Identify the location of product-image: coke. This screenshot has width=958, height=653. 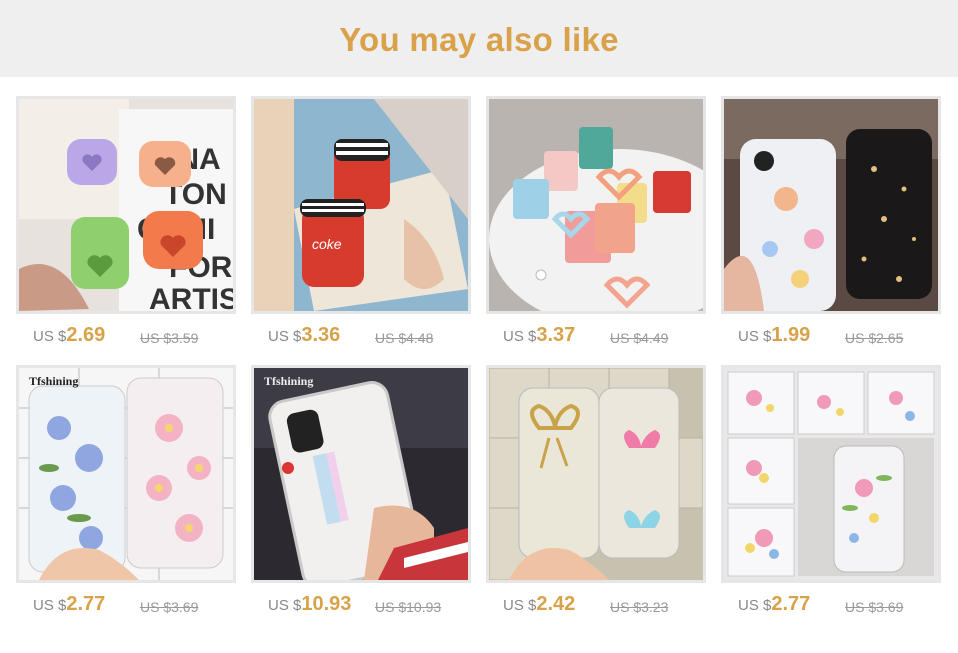
(361, 205).